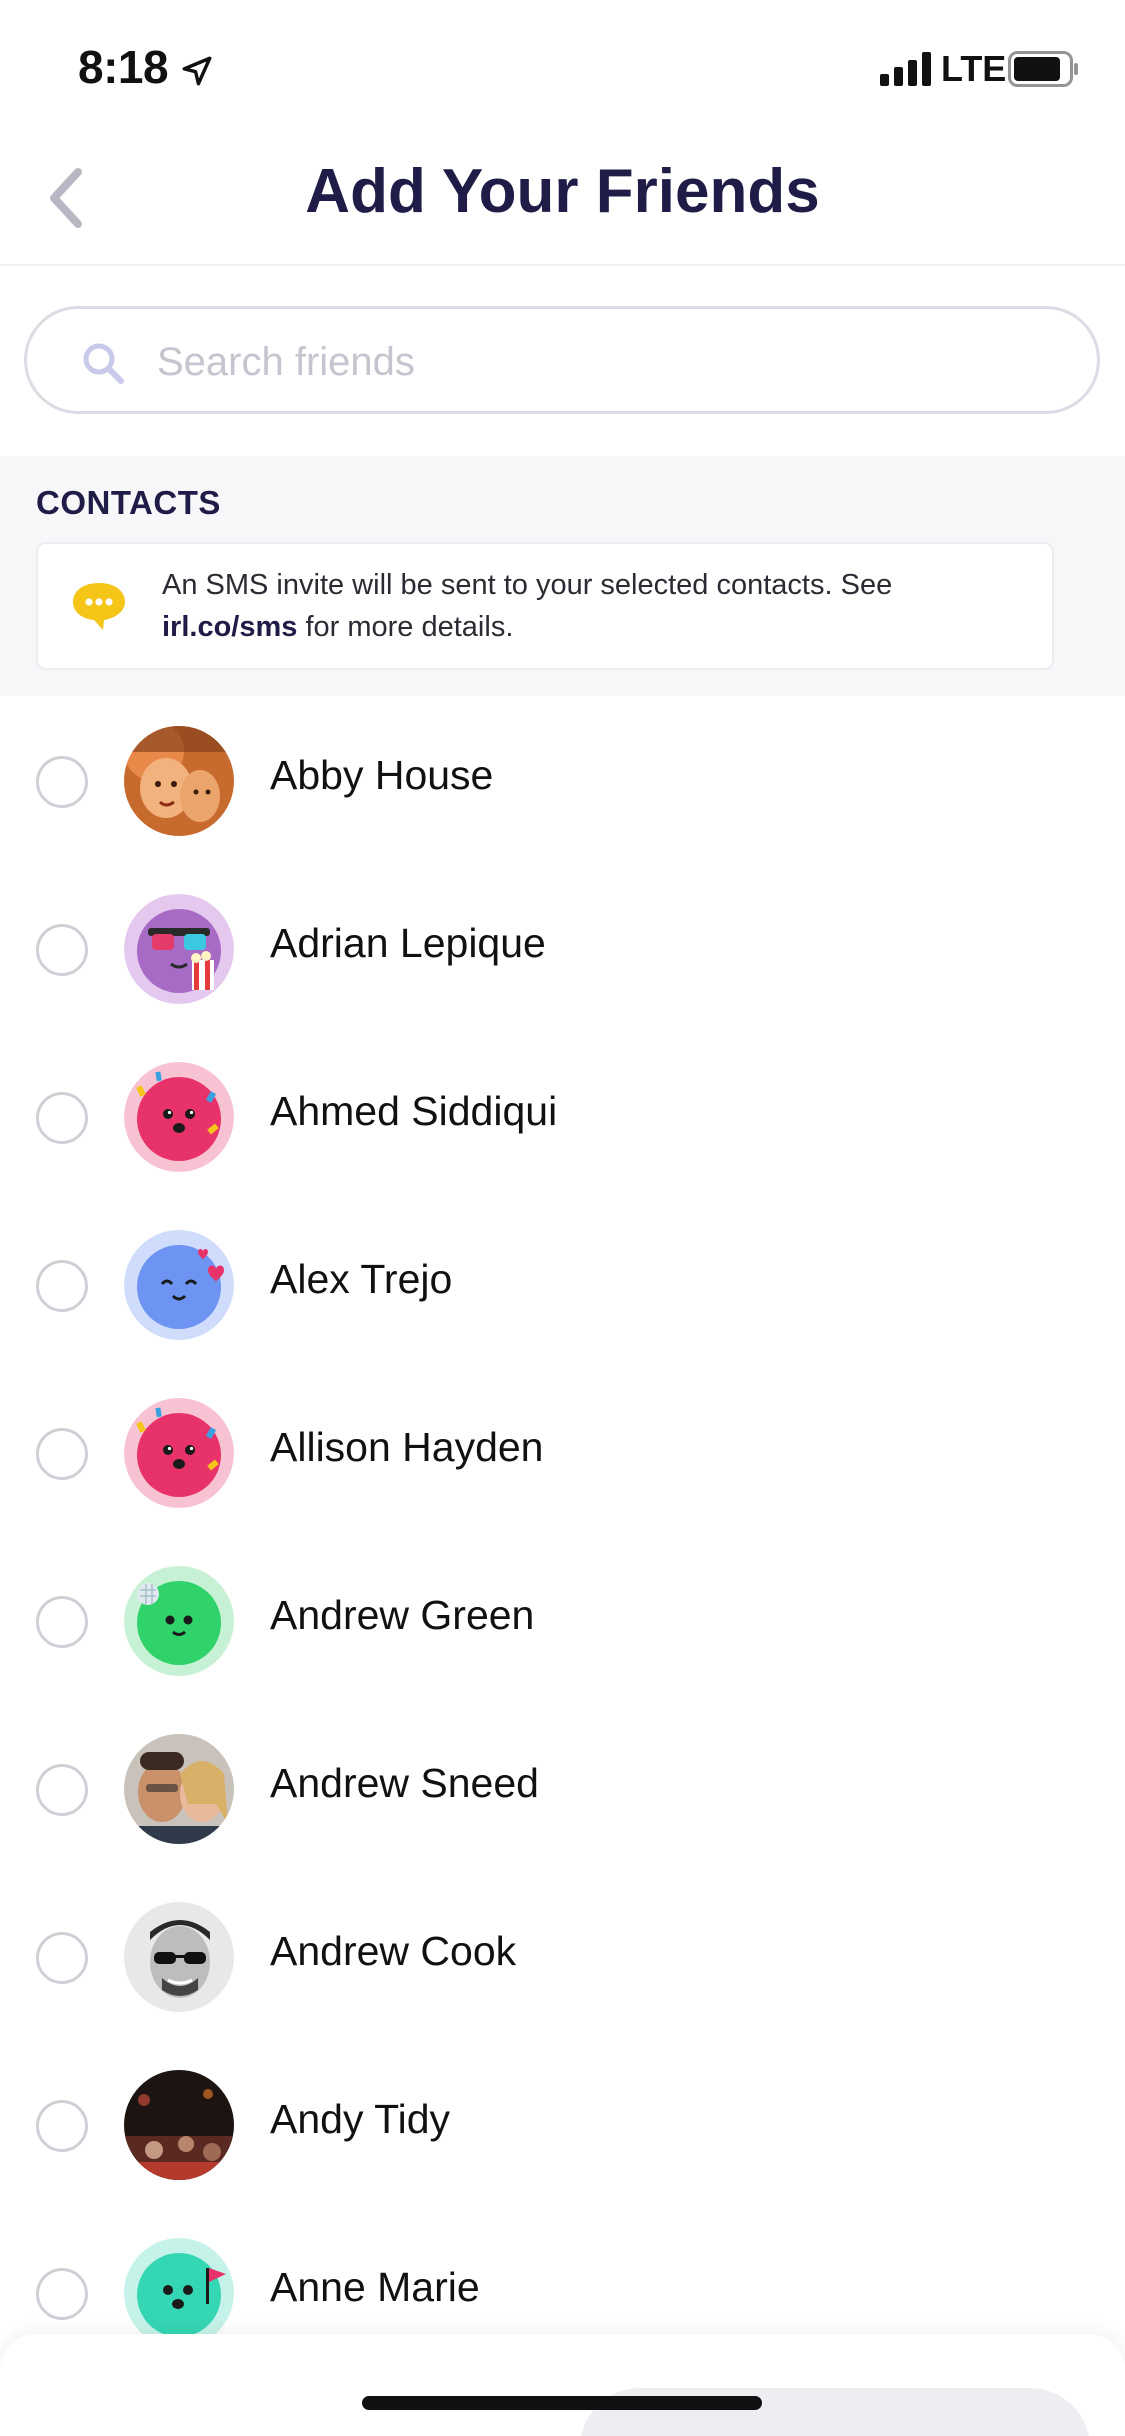  I want to click on contact-row: Andy Tidy, so click(562, 2124).